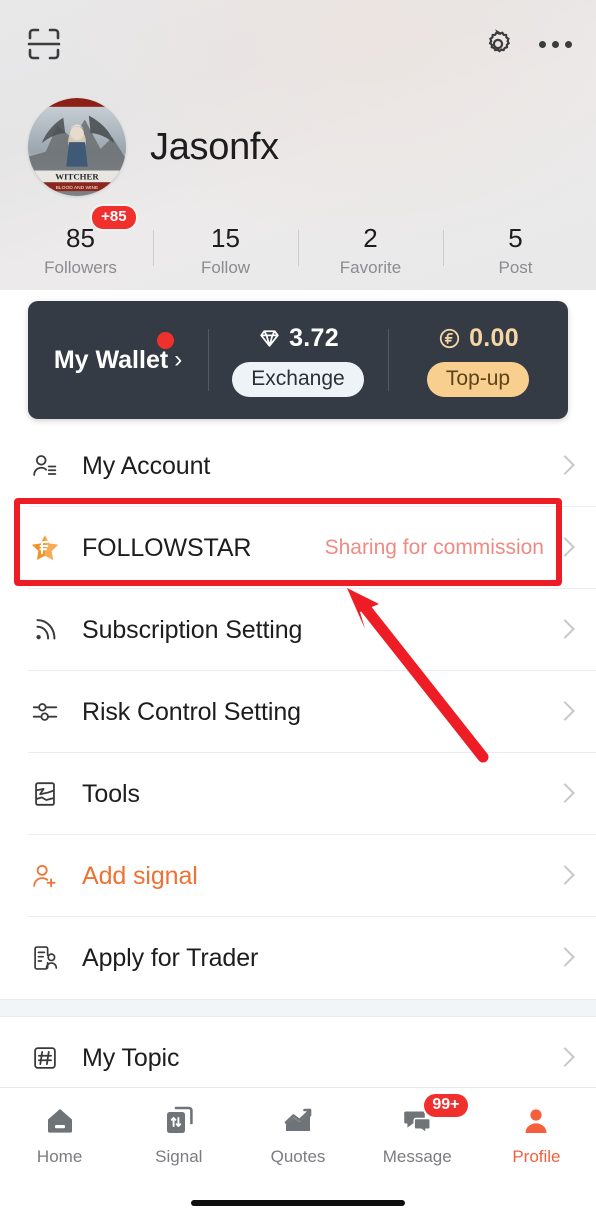  I want to click on coin-icon, so click(449, 338).